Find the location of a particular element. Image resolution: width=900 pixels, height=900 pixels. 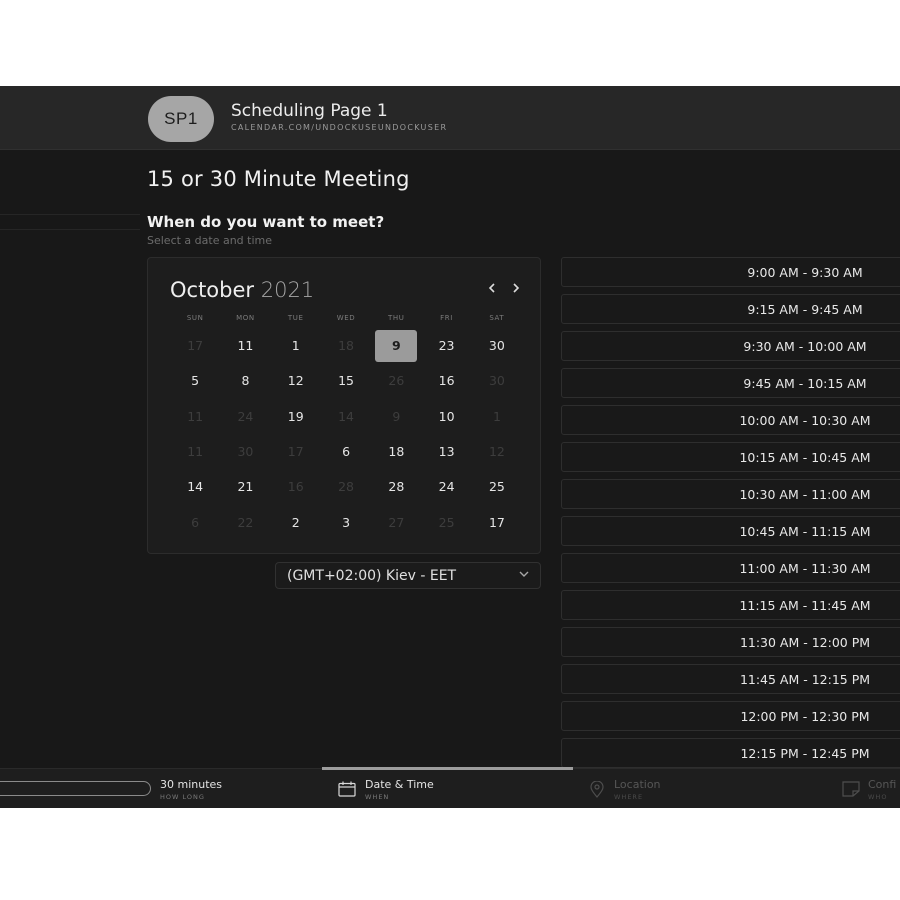

day-cell-disabled: 17 is located at coordinates (195, 346).